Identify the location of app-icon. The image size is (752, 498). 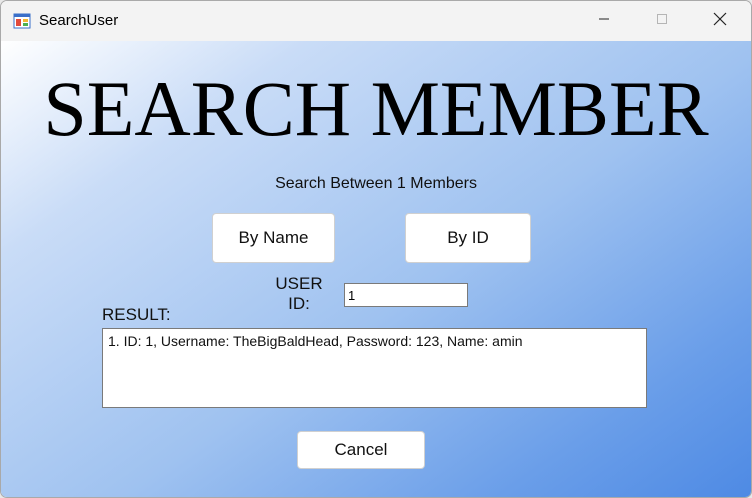
(22, 21).